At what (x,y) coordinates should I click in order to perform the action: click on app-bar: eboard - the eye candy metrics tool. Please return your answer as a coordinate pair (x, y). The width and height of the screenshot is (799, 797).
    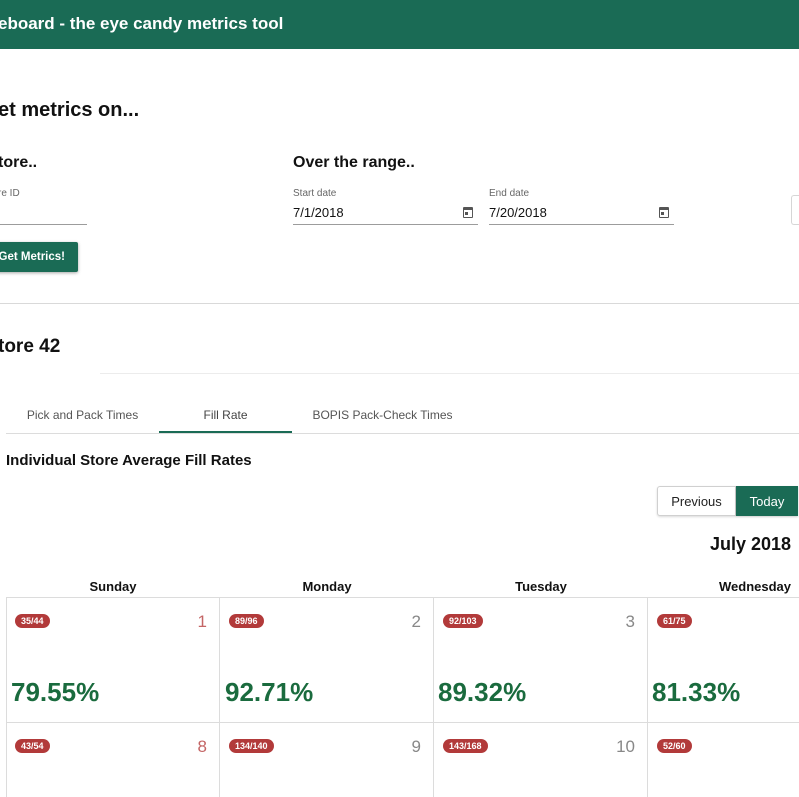
    Looking at the image, I should click on (399, 24).